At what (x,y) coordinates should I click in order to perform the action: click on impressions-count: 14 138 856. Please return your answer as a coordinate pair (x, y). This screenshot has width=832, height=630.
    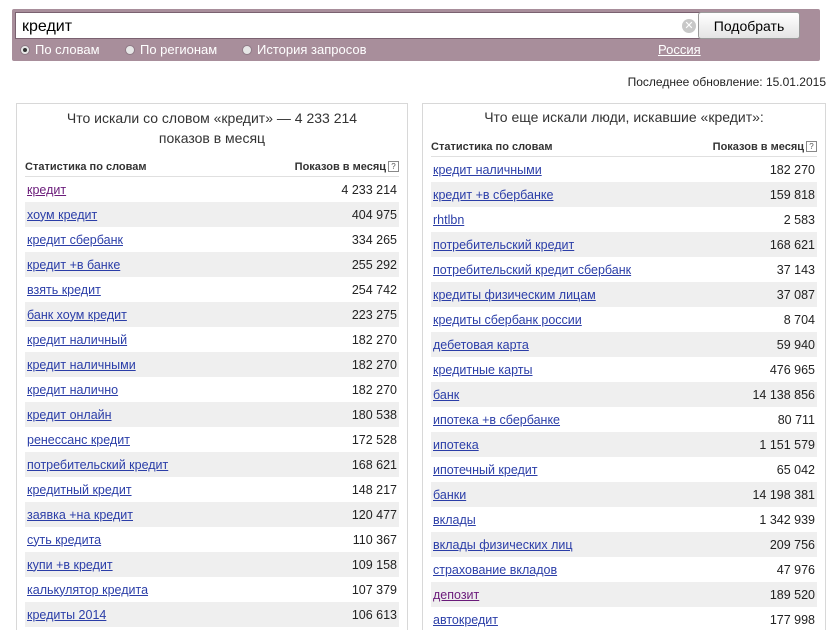
    Looking at the image, I should click on (783, 394).